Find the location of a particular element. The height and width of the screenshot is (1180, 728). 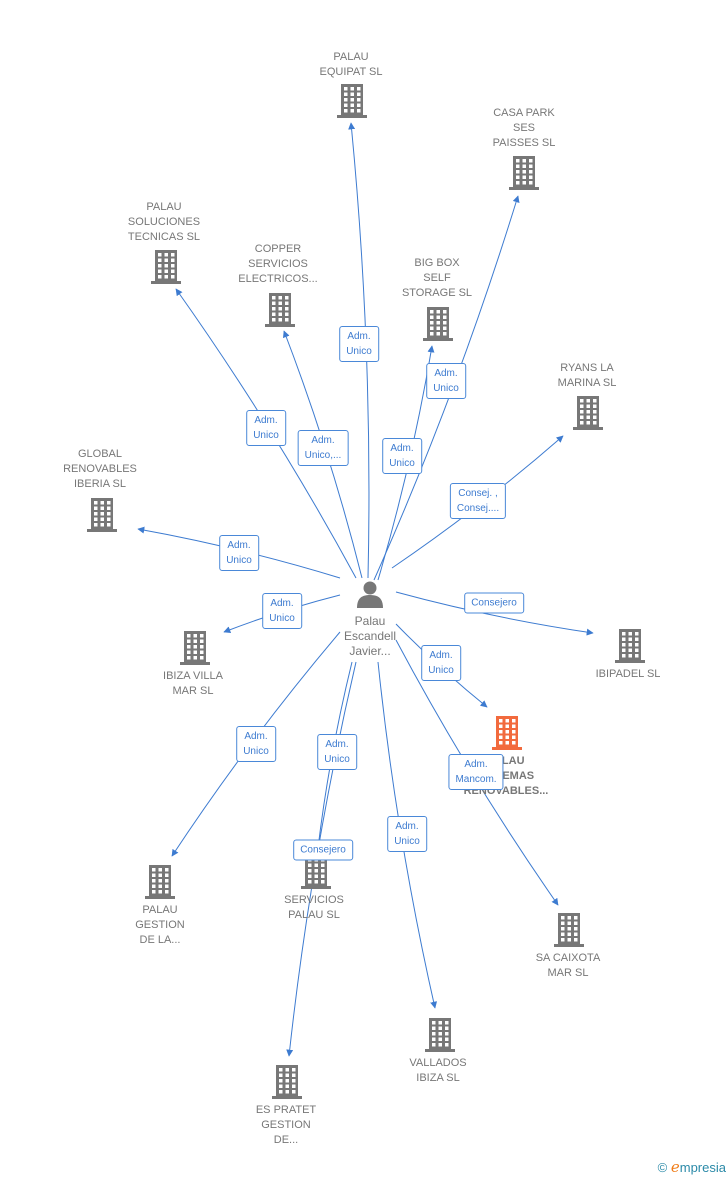

company-label: SERVICIOS PALAU SL is located at coordinates (314, 908).